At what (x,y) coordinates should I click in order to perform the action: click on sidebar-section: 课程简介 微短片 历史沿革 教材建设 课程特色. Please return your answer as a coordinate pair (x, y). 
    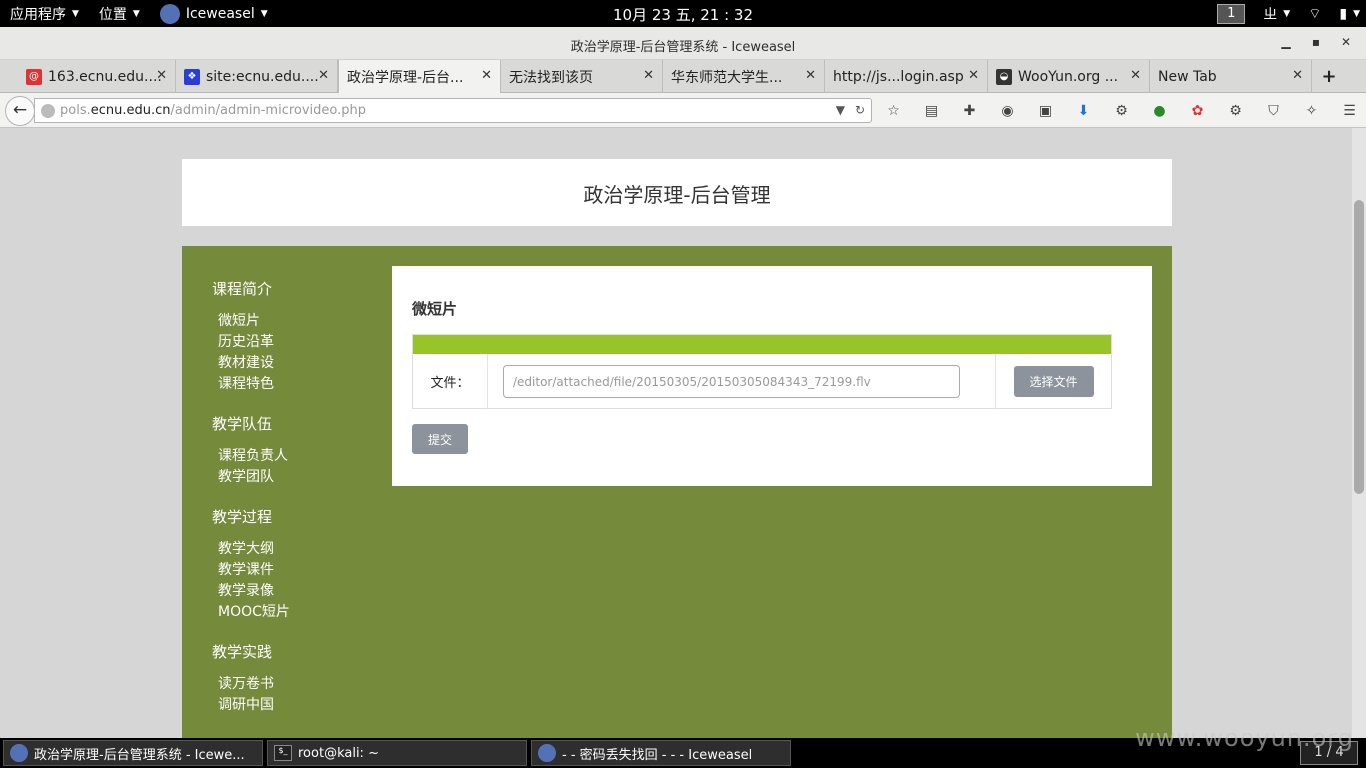
    Looking at the image, I should click on (287, 336).